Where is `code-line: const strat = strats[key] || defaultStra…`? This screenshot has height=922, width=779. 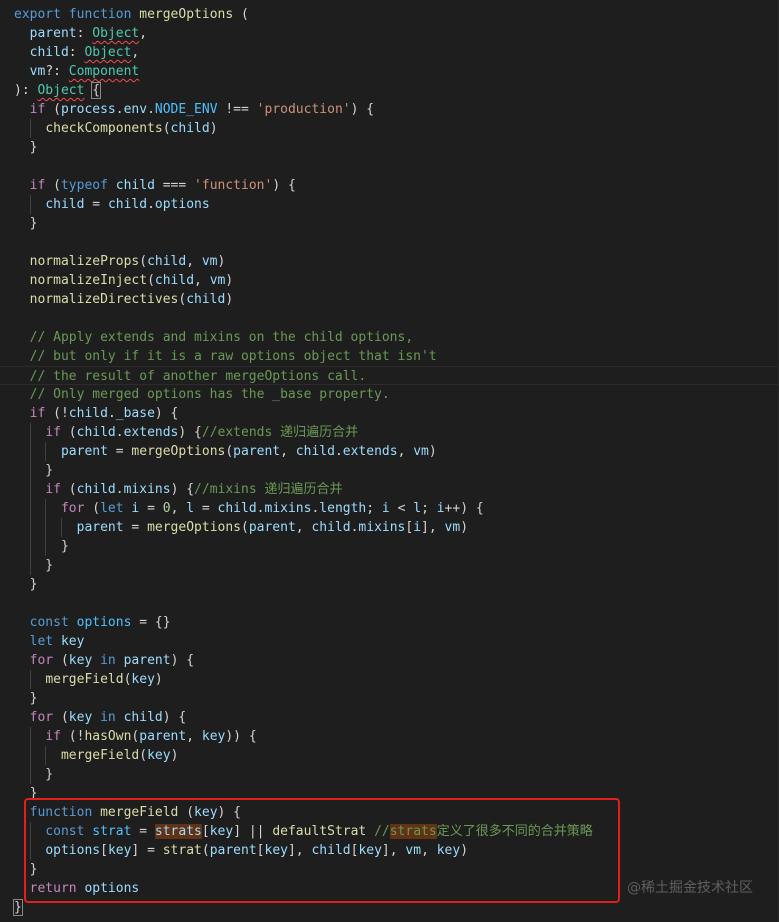 code-line: const strat = strats[key] || defaultStra… is located at coordinates (389, 831).